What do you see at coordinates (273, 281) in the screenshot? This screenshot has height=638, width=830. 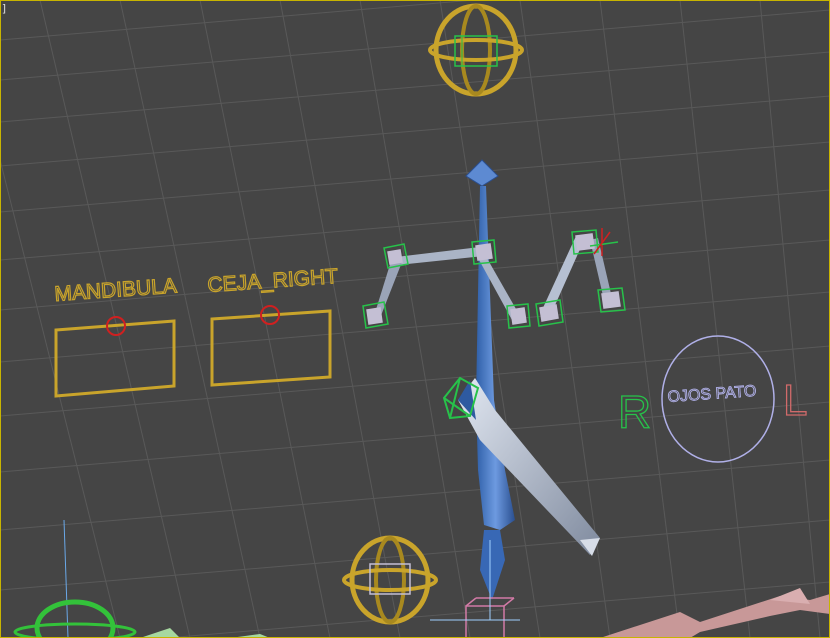 I see `ceja-right-label: CEJA_RIGHT` at bounding box center [273, 281].